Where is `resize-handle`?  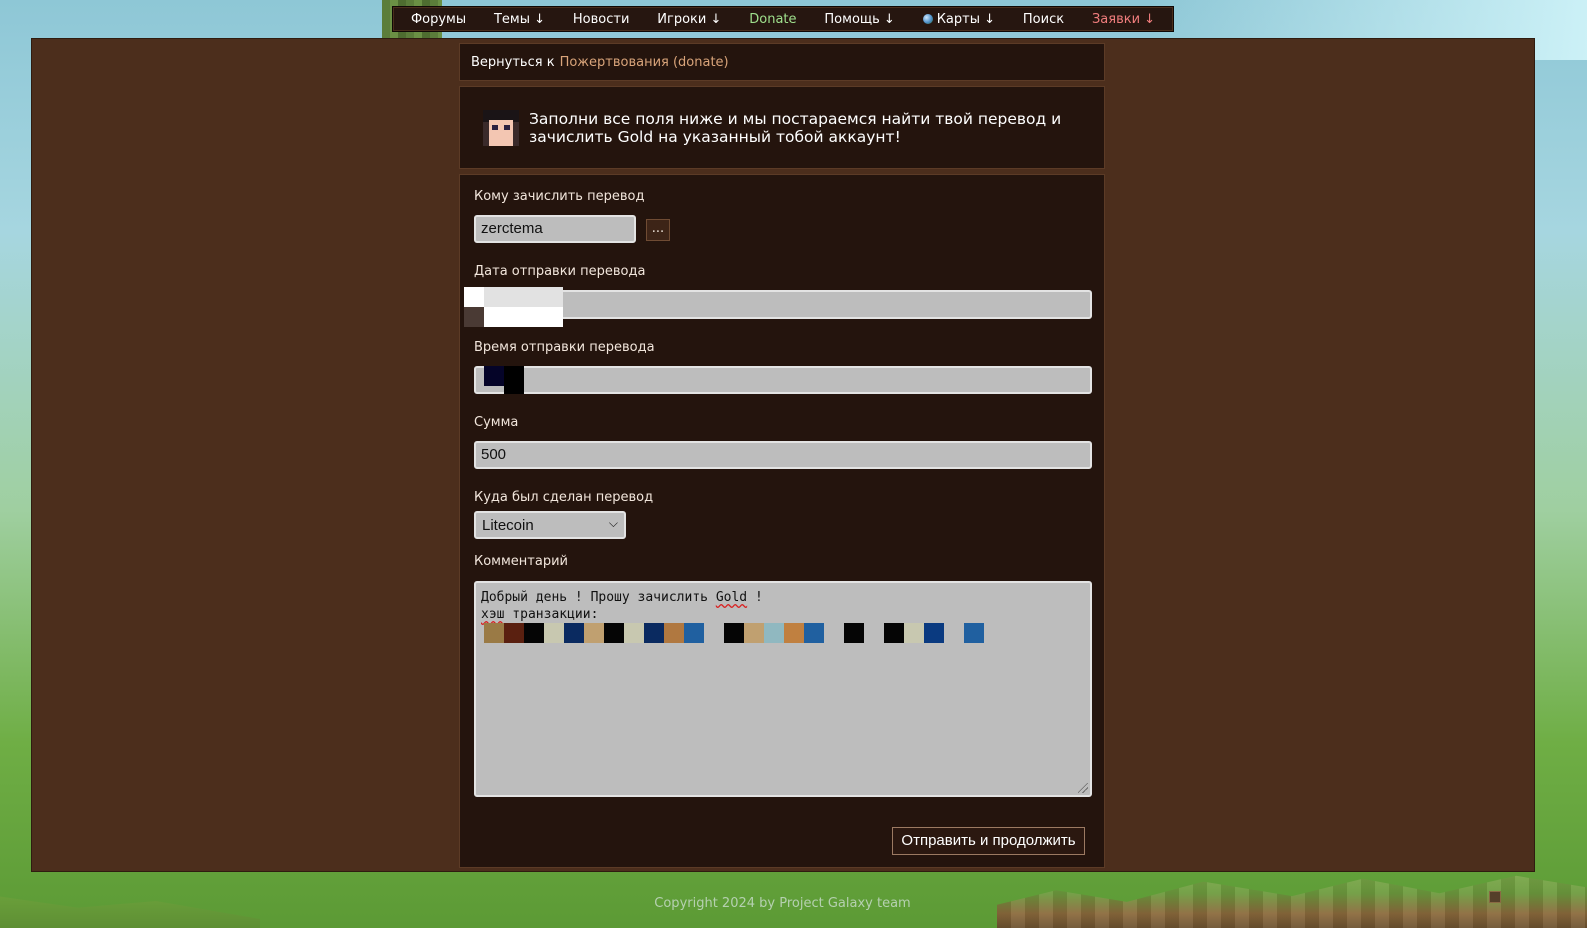
resize-handle is located at coordinates (1083, 788).